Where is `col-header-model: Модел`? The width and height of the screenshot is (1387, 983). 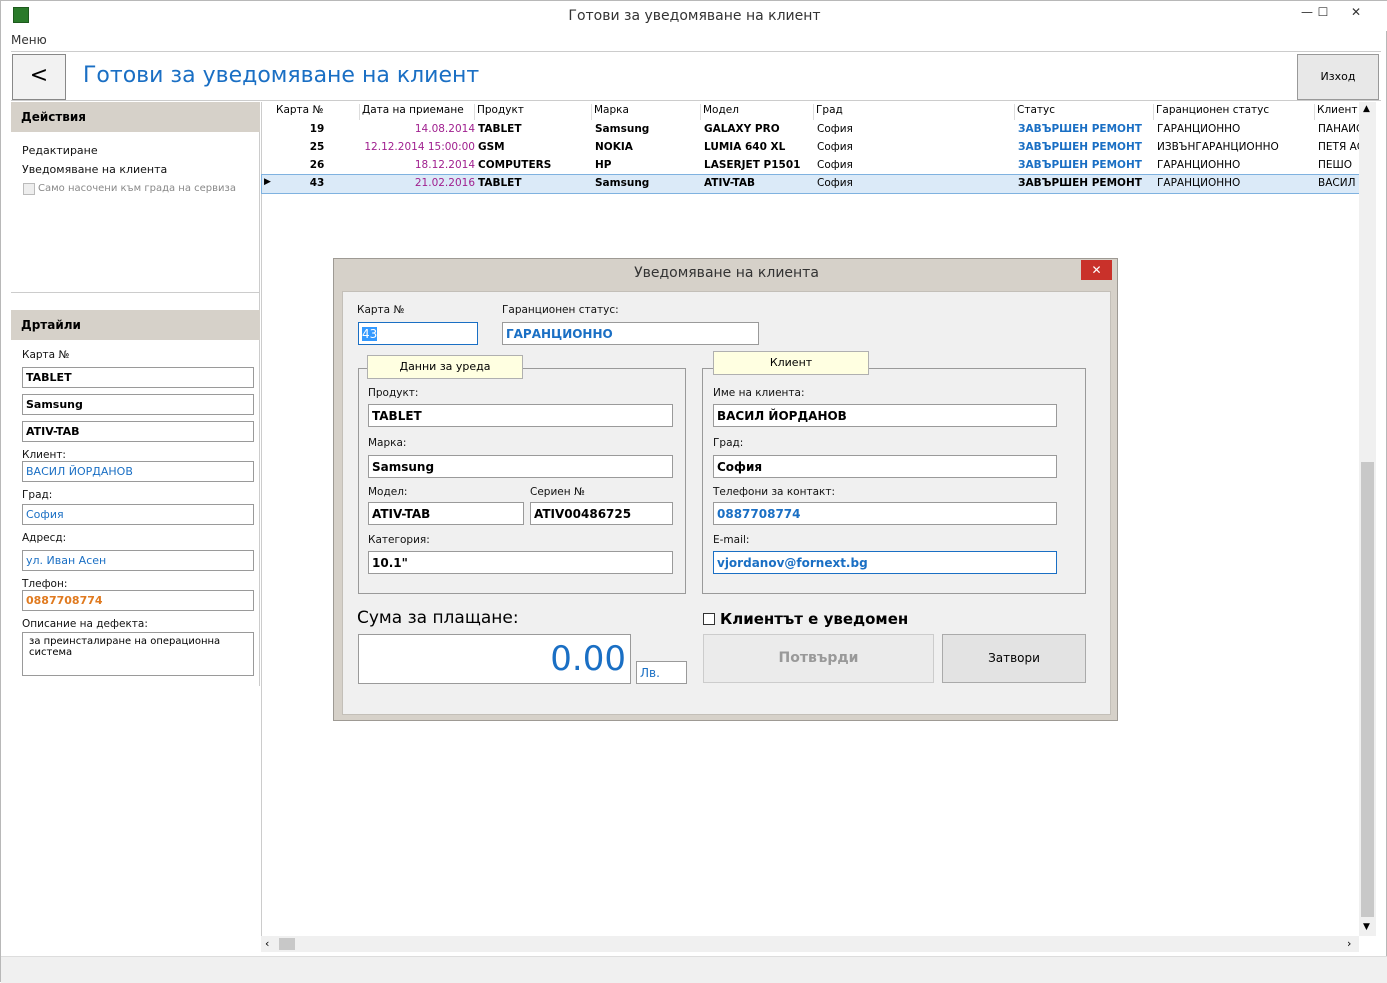
col-header-model: Модел is located at coordinates (757, 112).